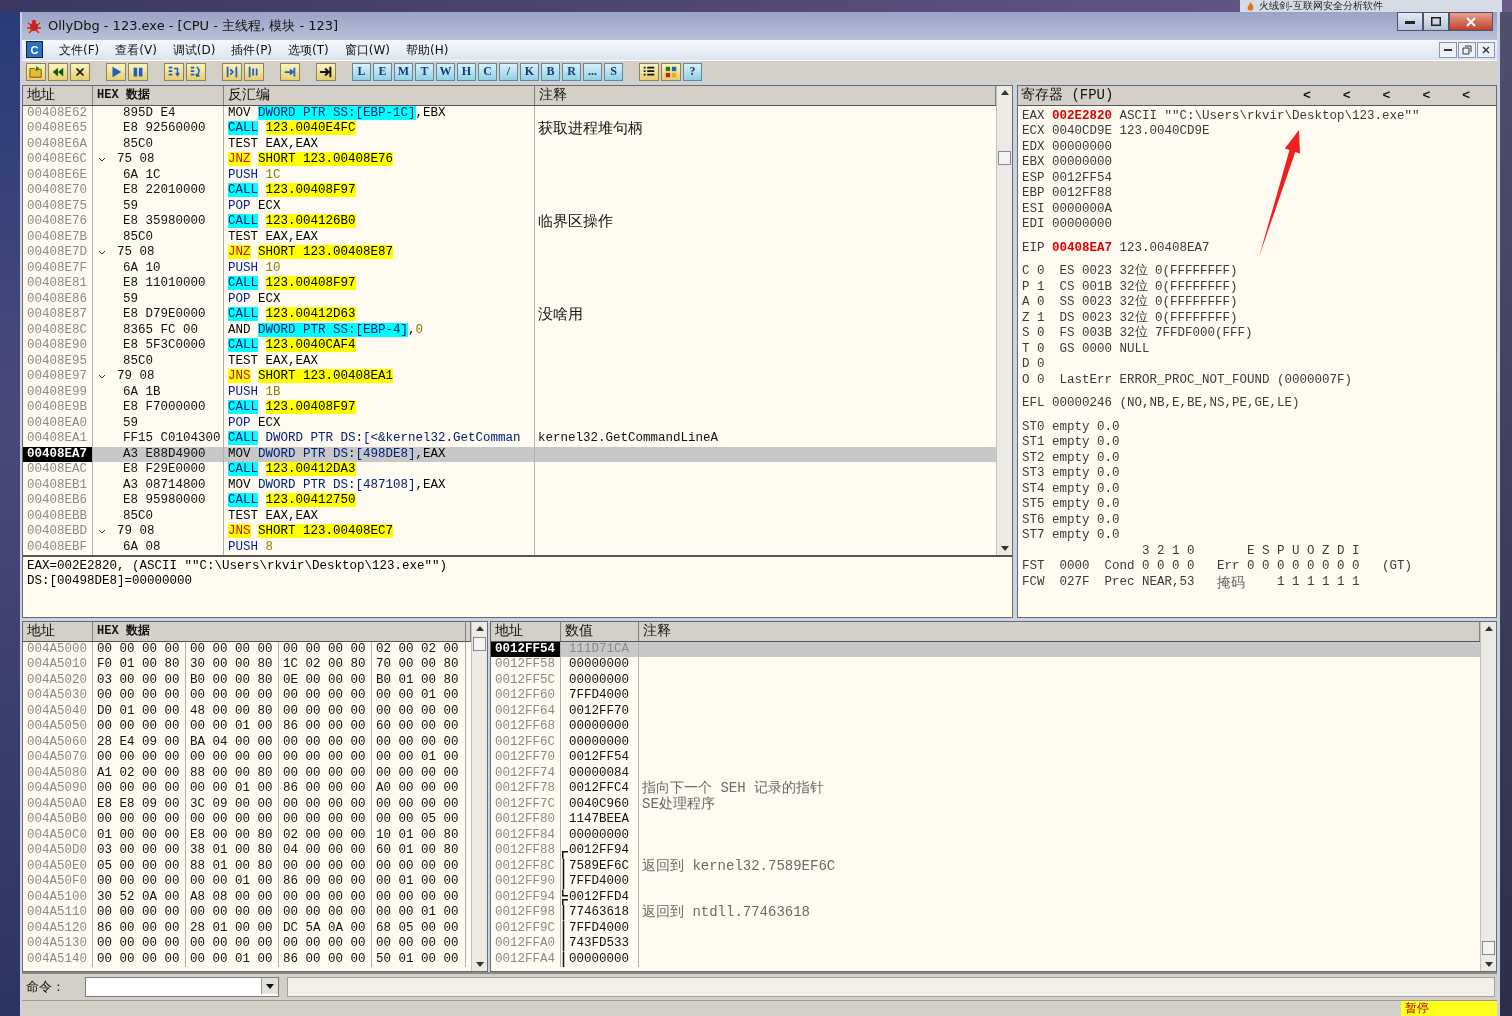 The width and height of the screenshot is (1512, 1016). Describe the element at coordinates (509, 160) in the screenshot. I see `code-row: 00408E6C 75 08 JNZ SHORT 123.00408E76` at that location.